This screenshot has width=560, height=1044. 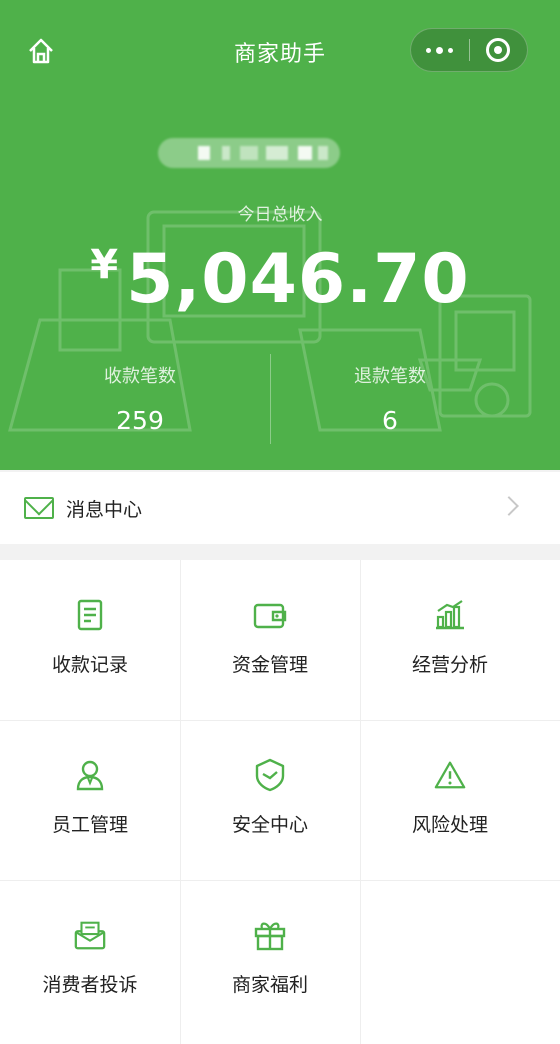 I want to click on shield-icon, so click(x=270, y=775).